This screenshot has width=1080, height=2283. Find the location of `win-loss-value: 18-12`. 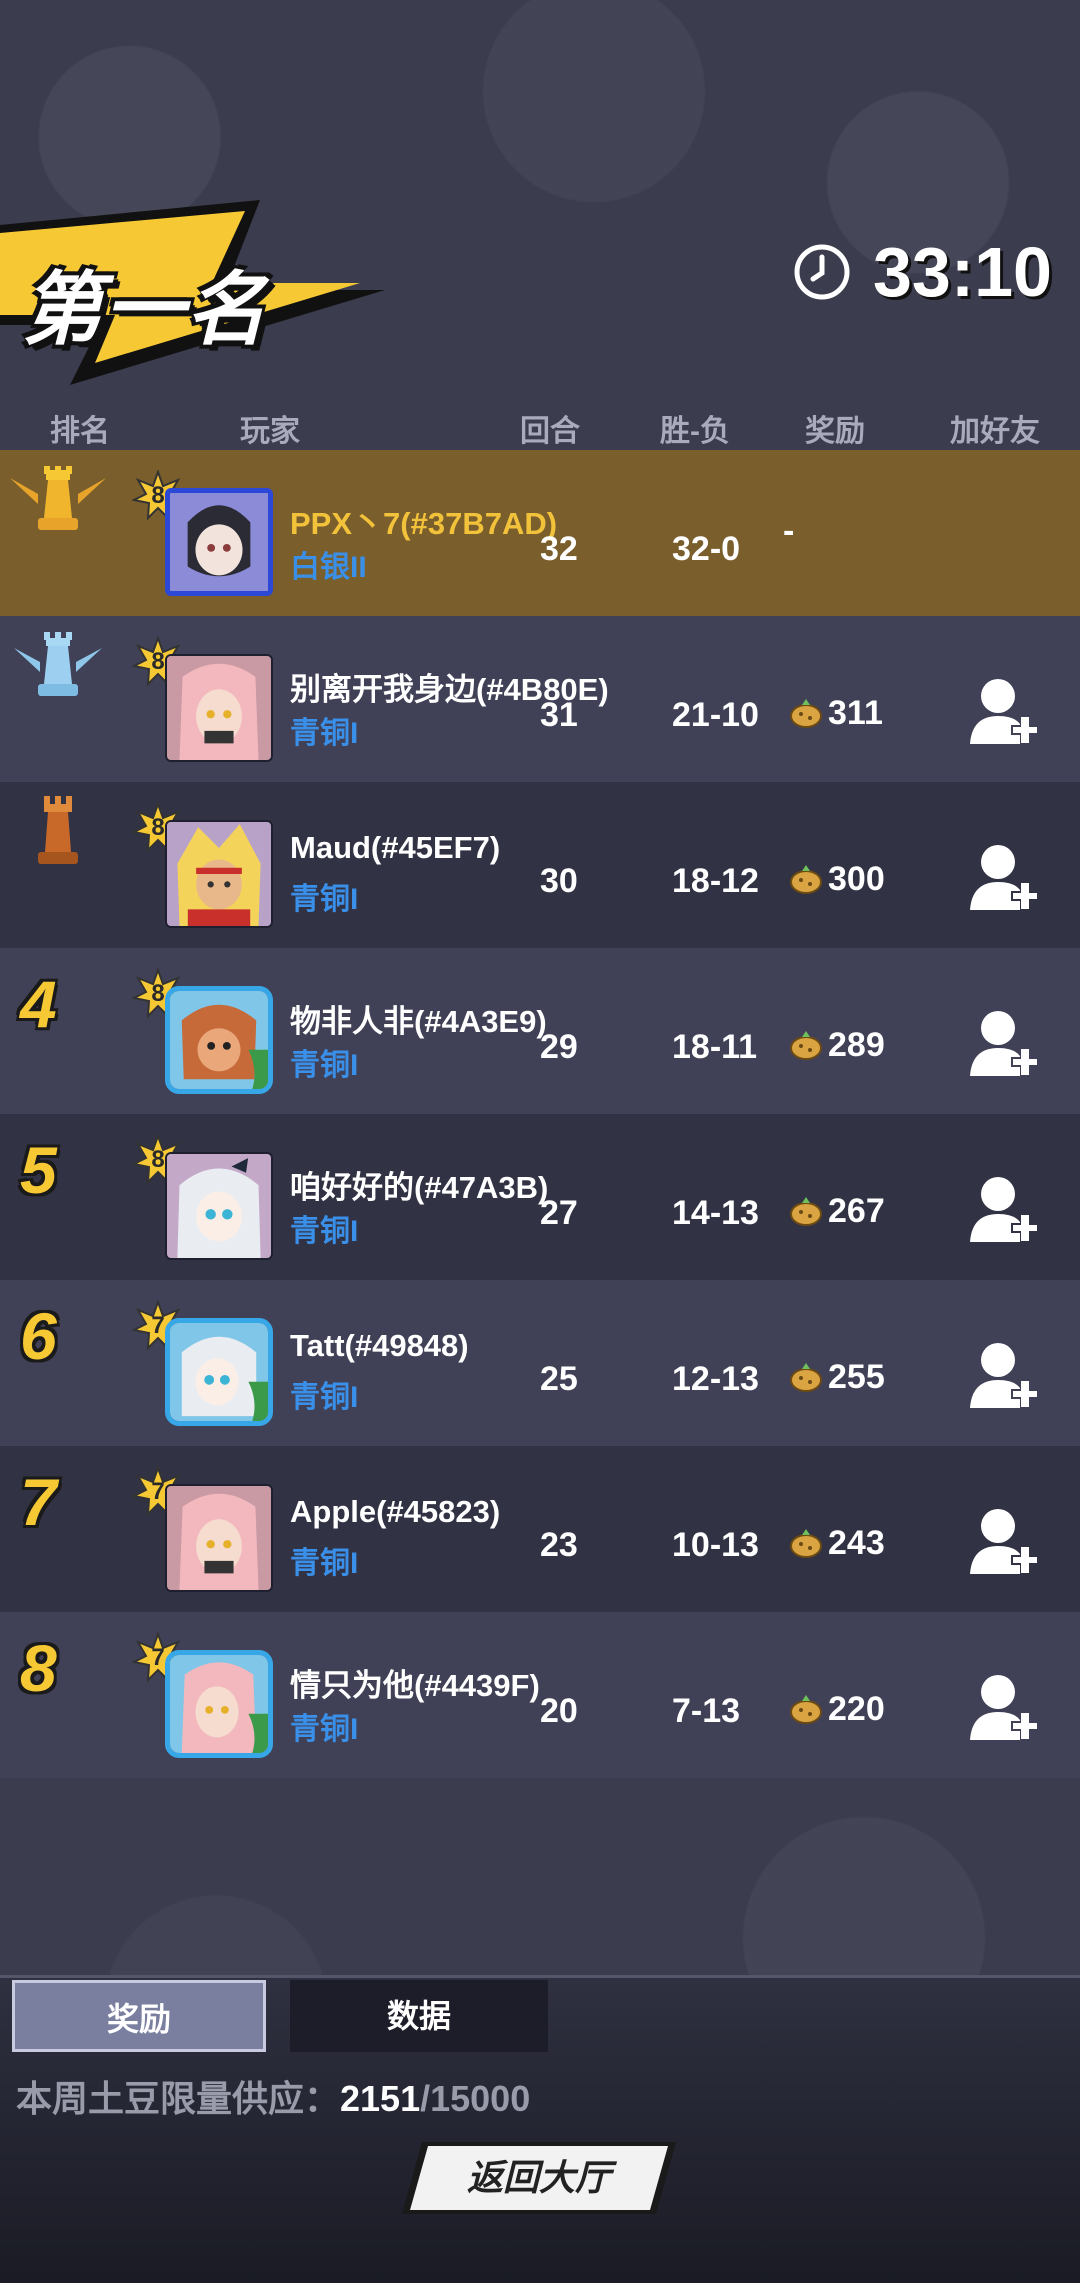

win-loss-value: 18-12 is located at coordinates (715, 881).